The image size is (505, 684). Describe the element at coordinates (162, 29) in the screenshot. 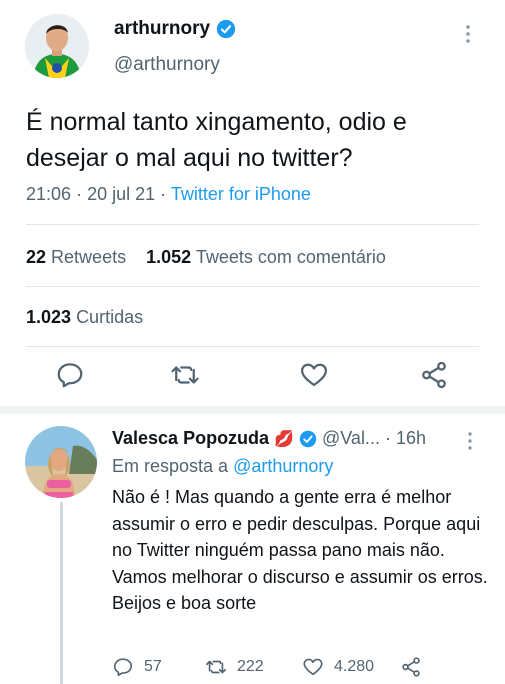

I see `display-name: arthurnory` at that location.